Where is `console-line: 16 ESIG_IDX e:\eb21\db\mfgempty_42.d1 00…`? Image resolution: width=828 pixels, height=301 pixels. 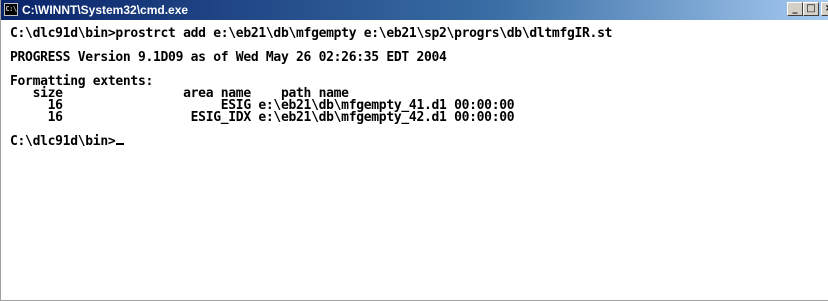 console-line: 16 ESIG_IDX e:\eb21\db\mfgempty_42.d1 00… is located at coordinates (262, 117).